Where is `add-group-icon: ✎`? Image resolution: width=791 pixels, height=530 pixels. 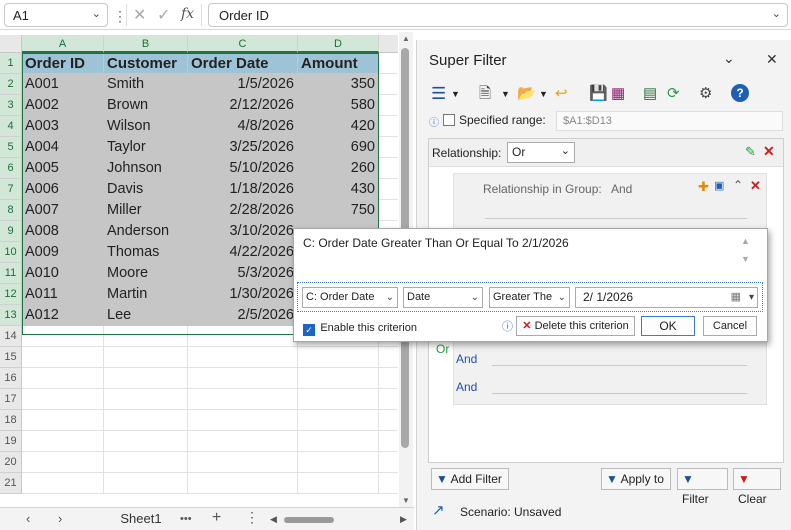
add-group-icon: ✎ is located at coordinates (750, 152).